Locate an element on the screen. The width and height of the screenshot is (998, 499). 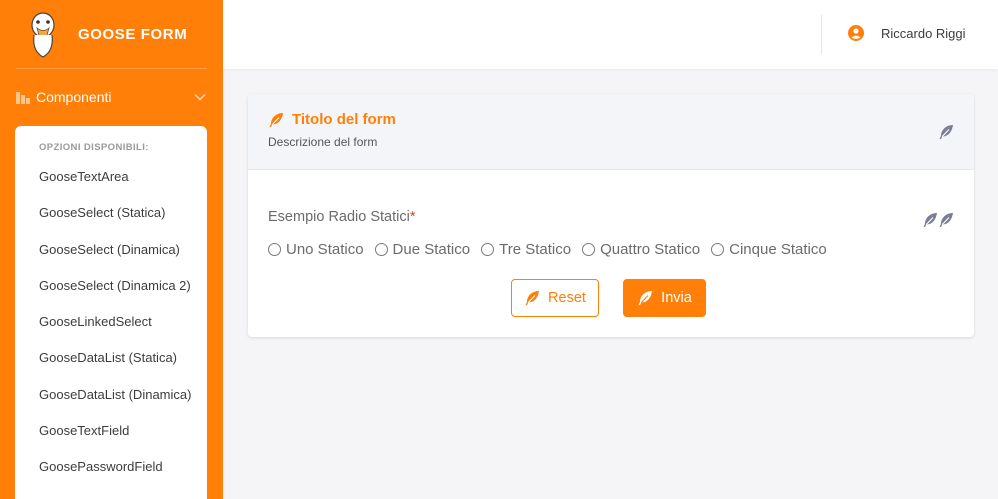
radio-option: Due Statico is located at coordinates (422, 249).